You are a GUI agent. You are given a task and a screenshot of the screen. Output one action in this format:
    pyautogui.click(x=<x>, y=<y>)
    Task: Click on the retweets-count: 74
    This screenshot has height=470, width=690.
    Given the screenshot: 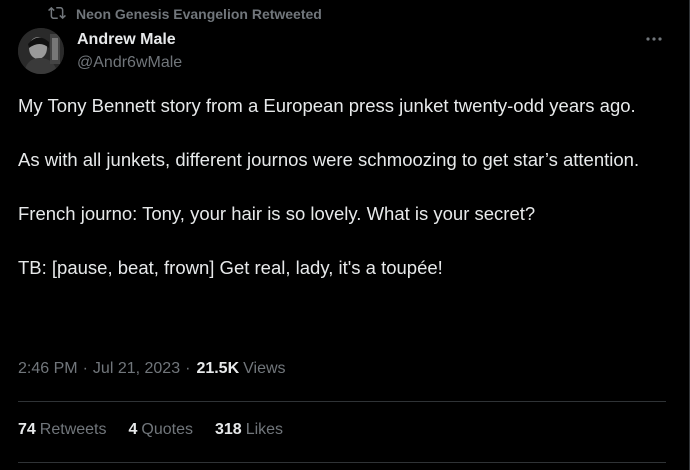 What is the action you would take?
    pyautogui.click(x=27, y=429)
    